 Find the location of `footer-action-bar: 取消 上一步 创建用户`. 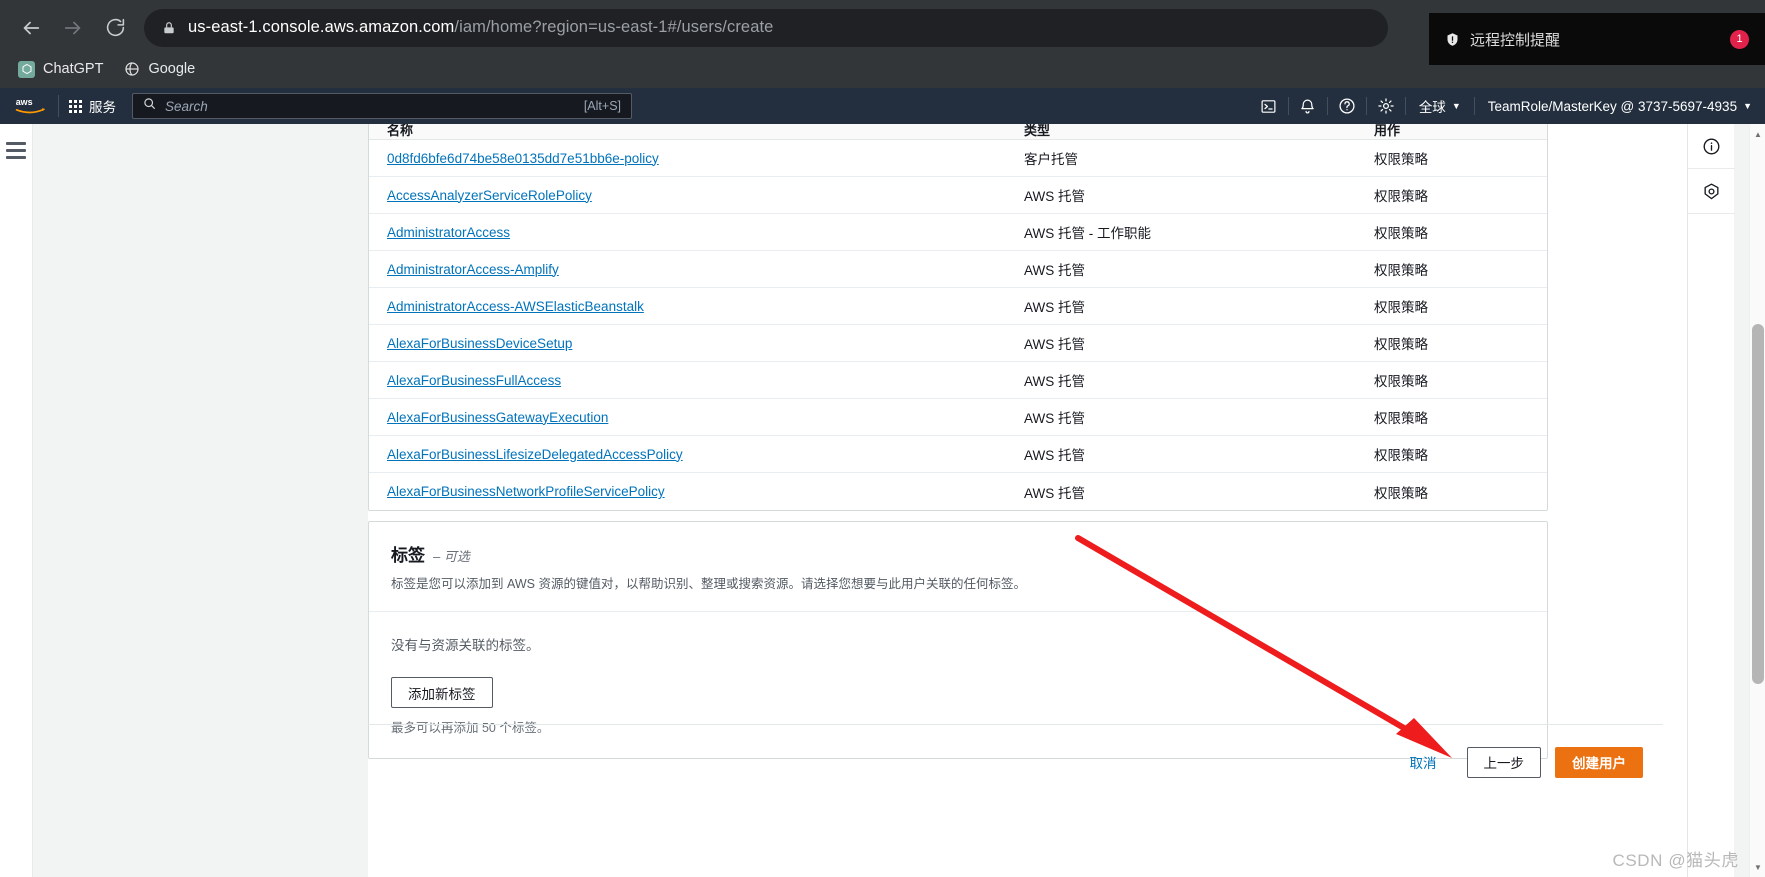

footer-action-bar: 取消 上一步 创建用户 is located at coordinates (1015, 761).